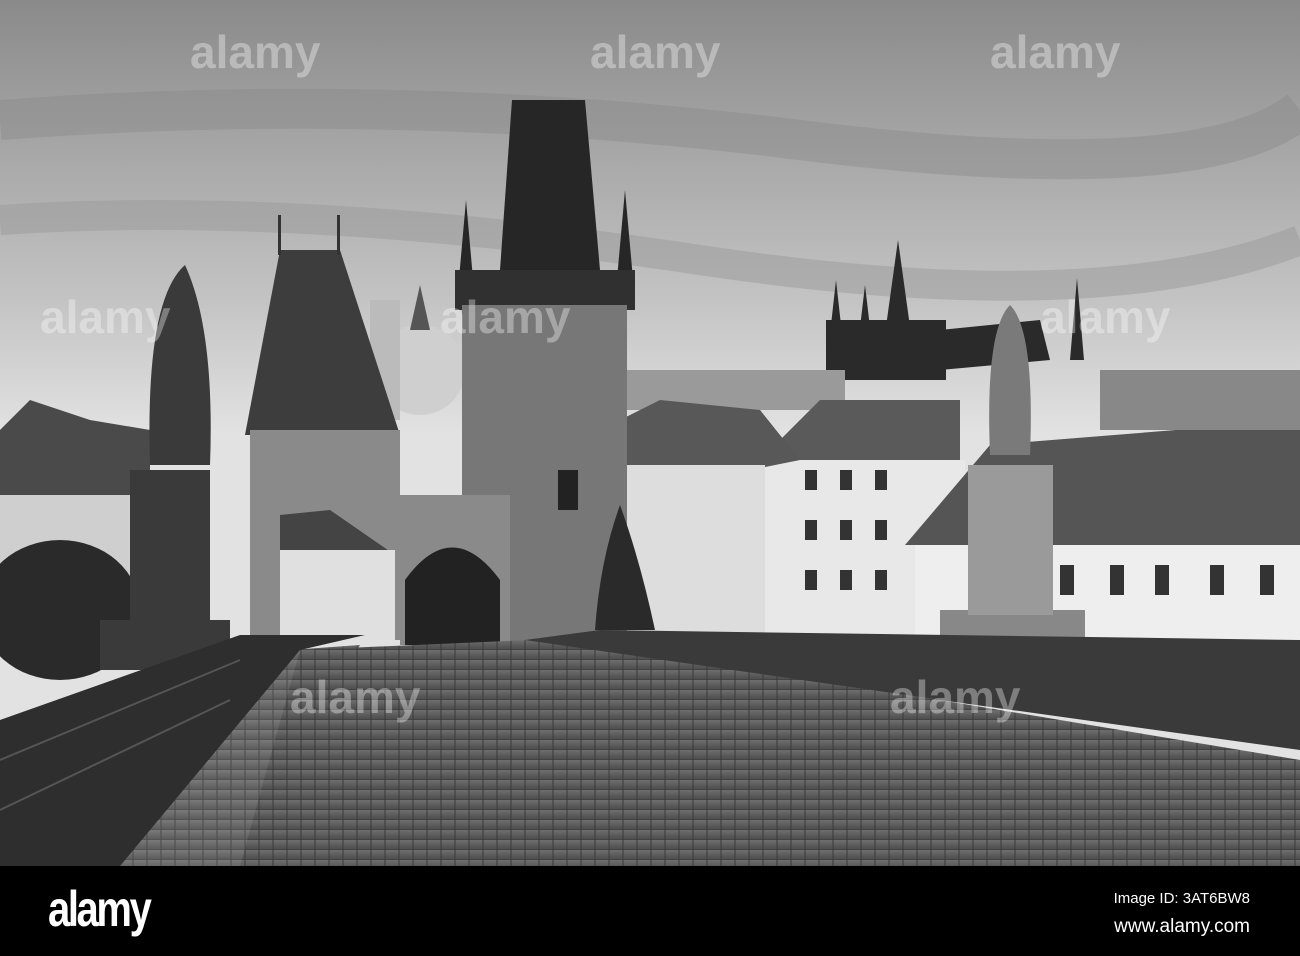 This screenshot has height=956, width=1300. Describe the element at coordinates (650, 911) in the screenshot. I see `footer-bar: alamy Image ID: 3AT6BW8 www.alamy.com` at that location.